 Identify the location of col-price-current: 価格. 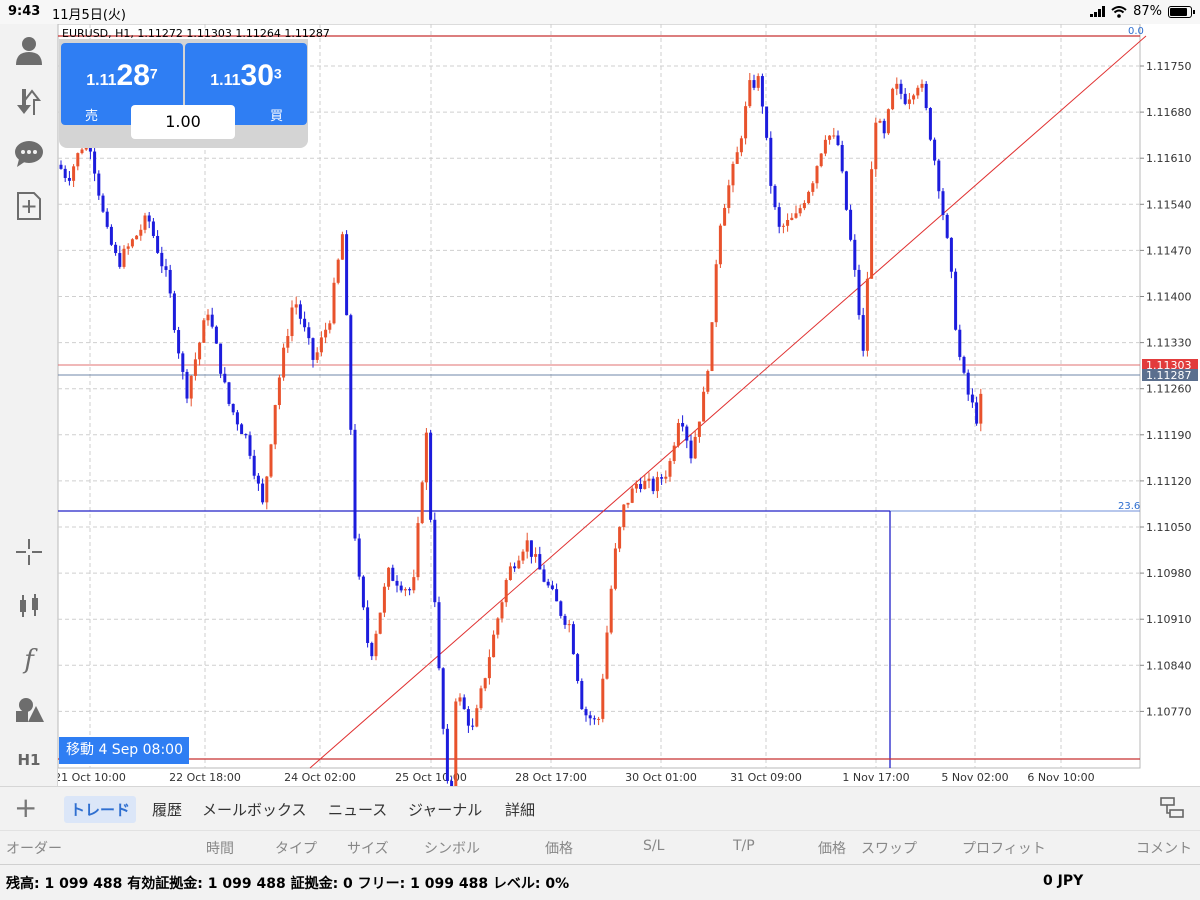
(832, 849).